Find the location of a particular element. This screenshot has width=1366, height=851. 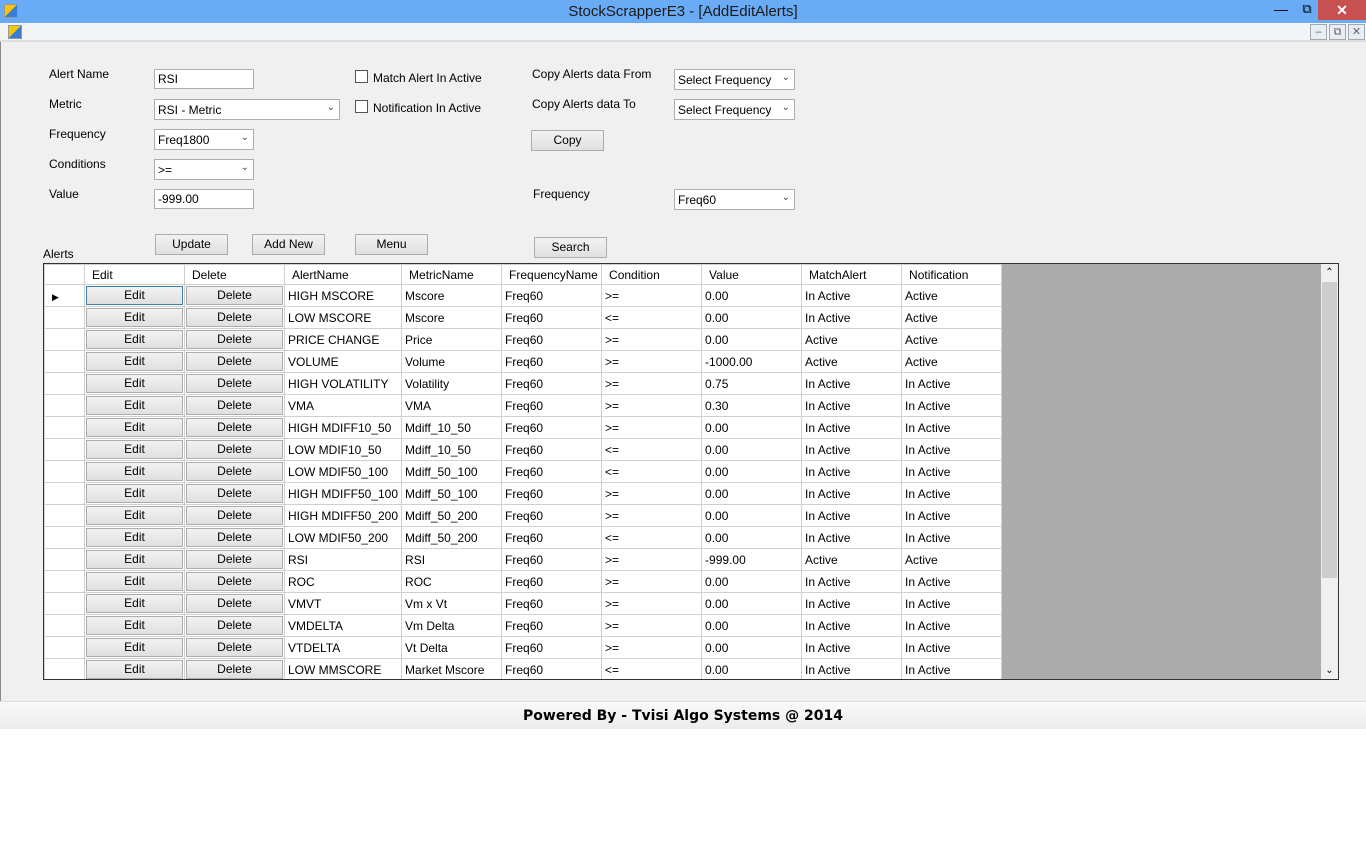

metric-select: RSI - Metric ⌄ is located at coordinates (247, 109).